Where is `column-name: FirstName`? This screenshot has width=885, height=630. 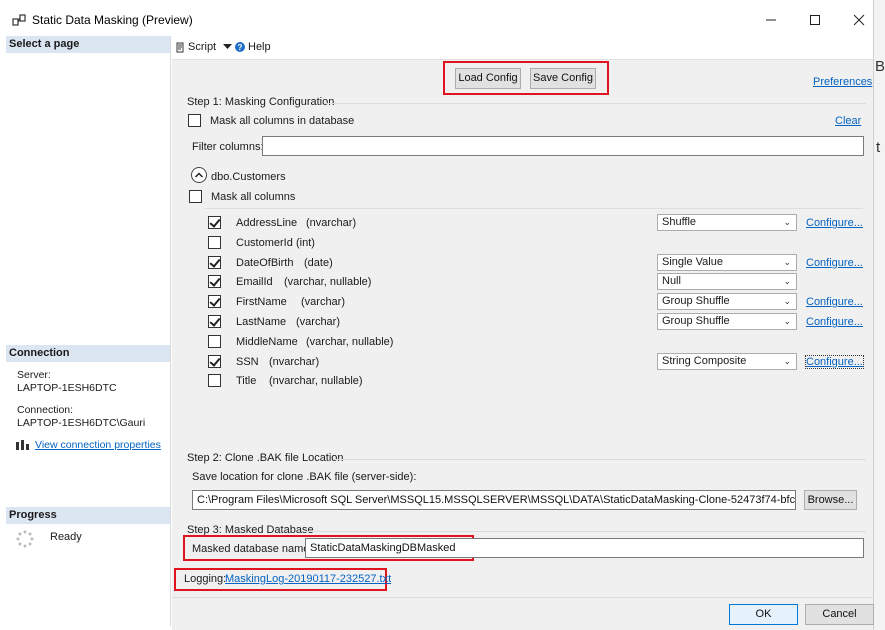
column-name: FirstName is located at coordinates (261, 302).